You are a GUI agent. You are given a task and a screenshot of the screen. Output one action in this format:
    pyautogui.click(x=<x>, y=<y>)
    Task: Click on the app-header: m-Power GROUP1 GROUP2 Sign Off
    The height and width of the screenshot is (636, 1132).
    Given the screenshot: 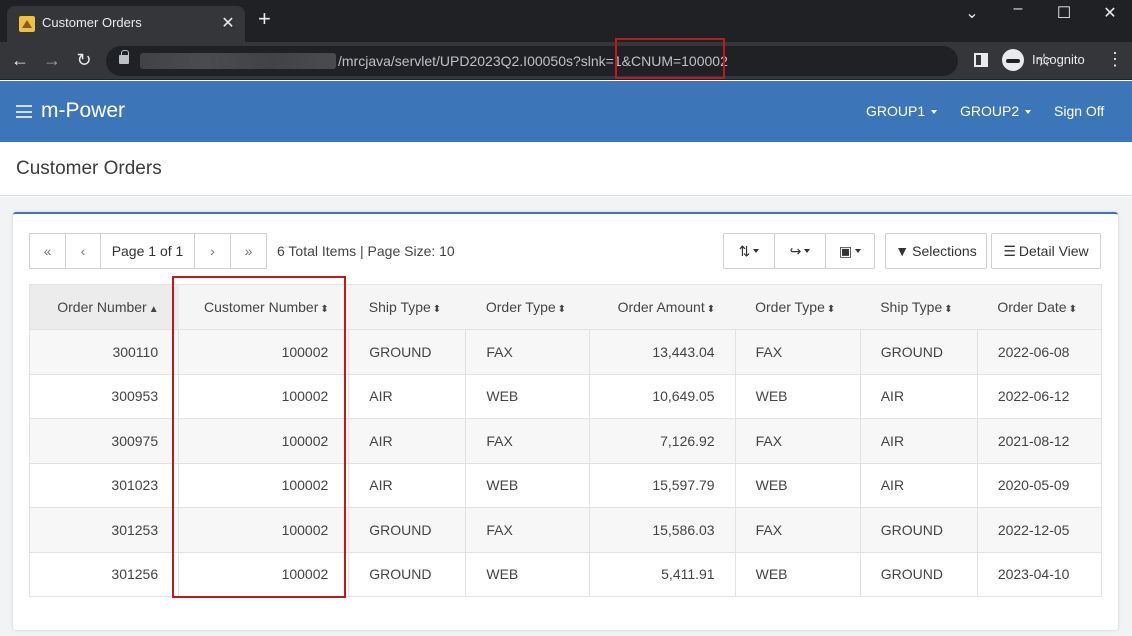 What is the action you would take?
    pyautogui.click(x=566, y=111)
    